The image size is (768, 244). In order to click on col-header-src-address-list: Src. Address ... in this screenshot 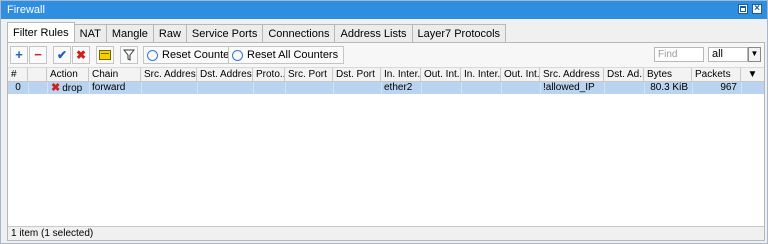, I will do `click(572, 74)`.